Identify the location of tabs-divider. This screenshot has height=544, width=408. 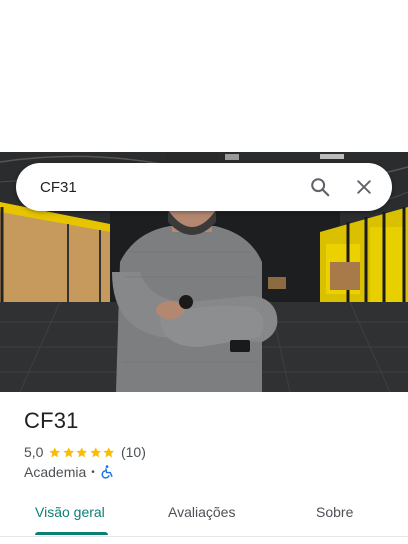
(204, 536).